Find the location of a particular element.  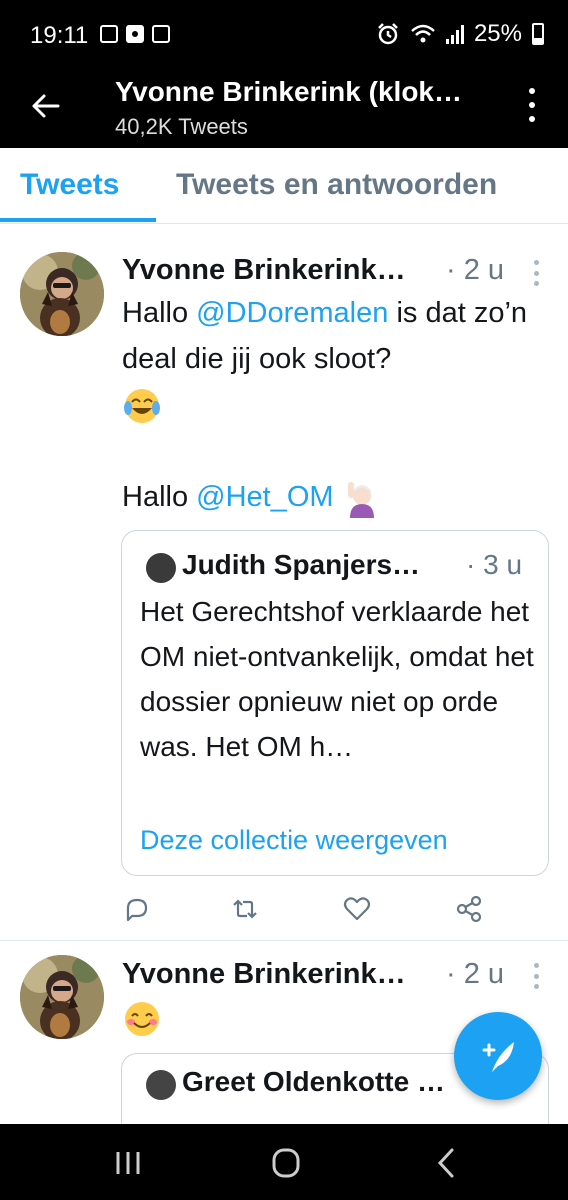

tweet-count: 40,2K Tweets is located at coordinates (181, 126).